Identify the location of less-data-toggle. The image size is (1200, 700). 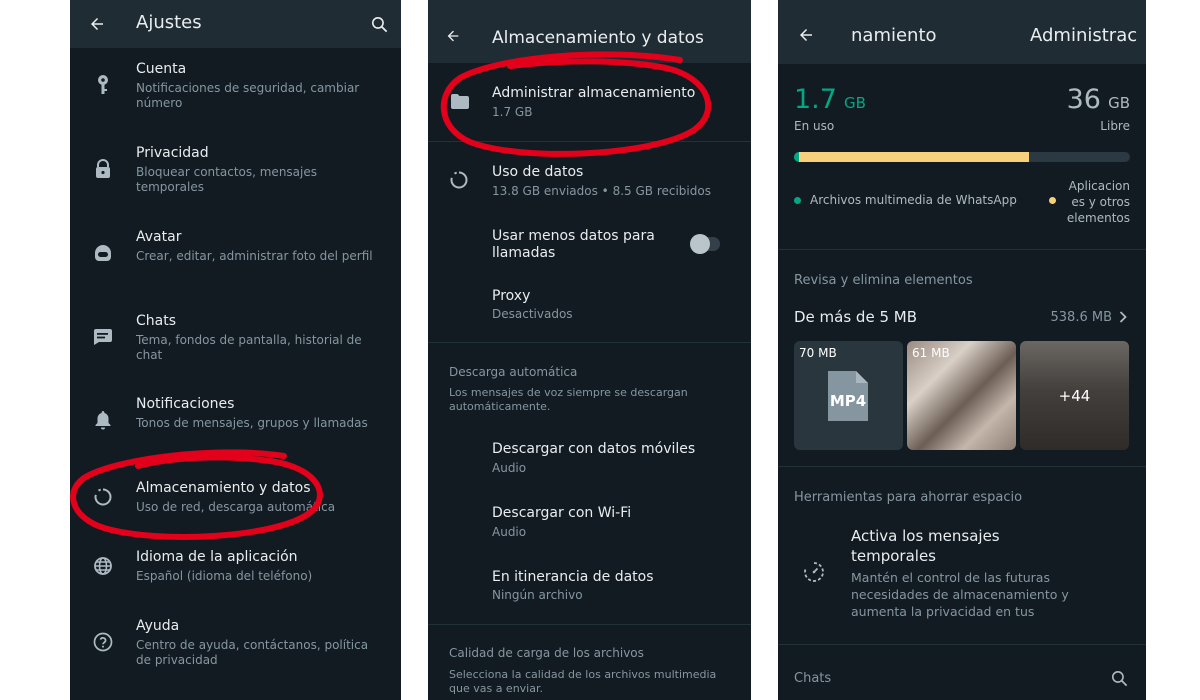
(705, 244).